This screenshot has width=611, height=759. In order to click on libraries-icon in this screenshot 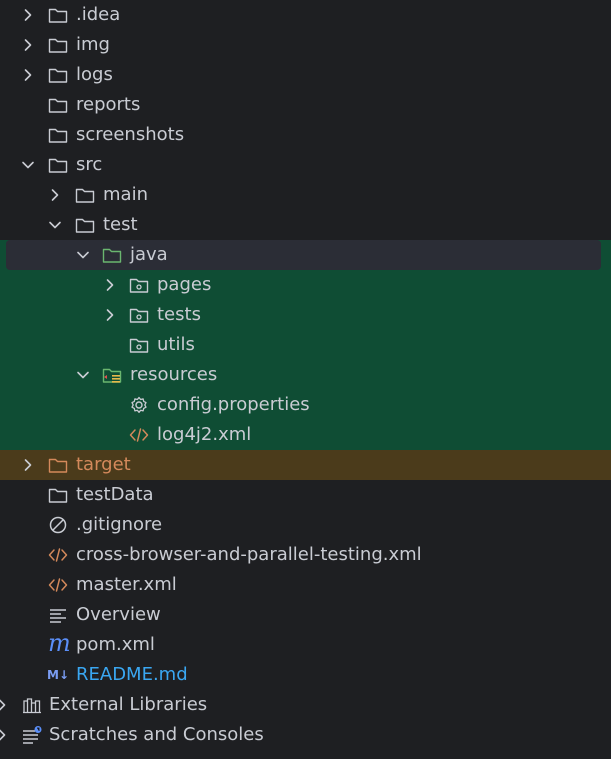, I will do `click(32, 705)`.